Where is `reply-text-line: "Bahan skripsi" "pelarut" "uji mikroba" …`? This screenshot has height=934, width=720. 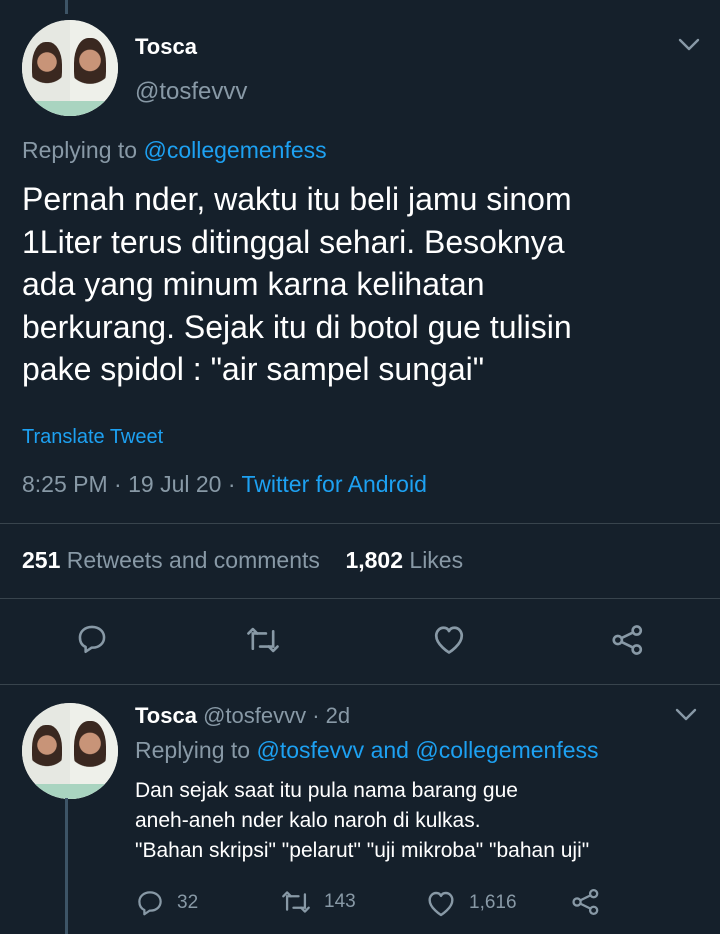
reply-text-line: "Bahan skripsi" "pelarut" "uji mikroba" … is located at coordinates (362, 850).